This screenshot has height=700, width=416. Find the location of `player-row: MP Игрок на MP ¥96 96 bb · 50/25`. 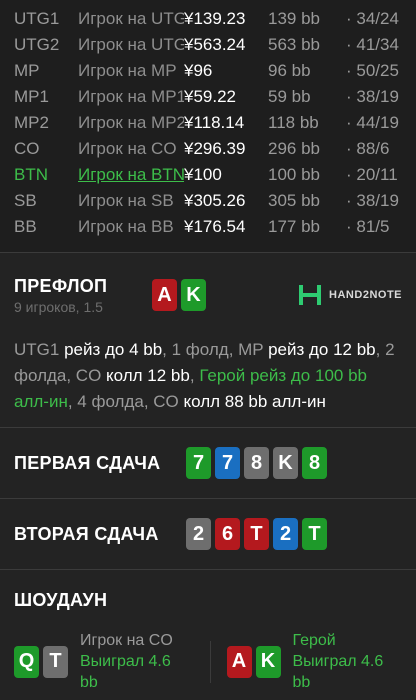

player-row: MP Игрок на MP ¥96 96 bb · 50/25 is located at coordinates (208, 71).